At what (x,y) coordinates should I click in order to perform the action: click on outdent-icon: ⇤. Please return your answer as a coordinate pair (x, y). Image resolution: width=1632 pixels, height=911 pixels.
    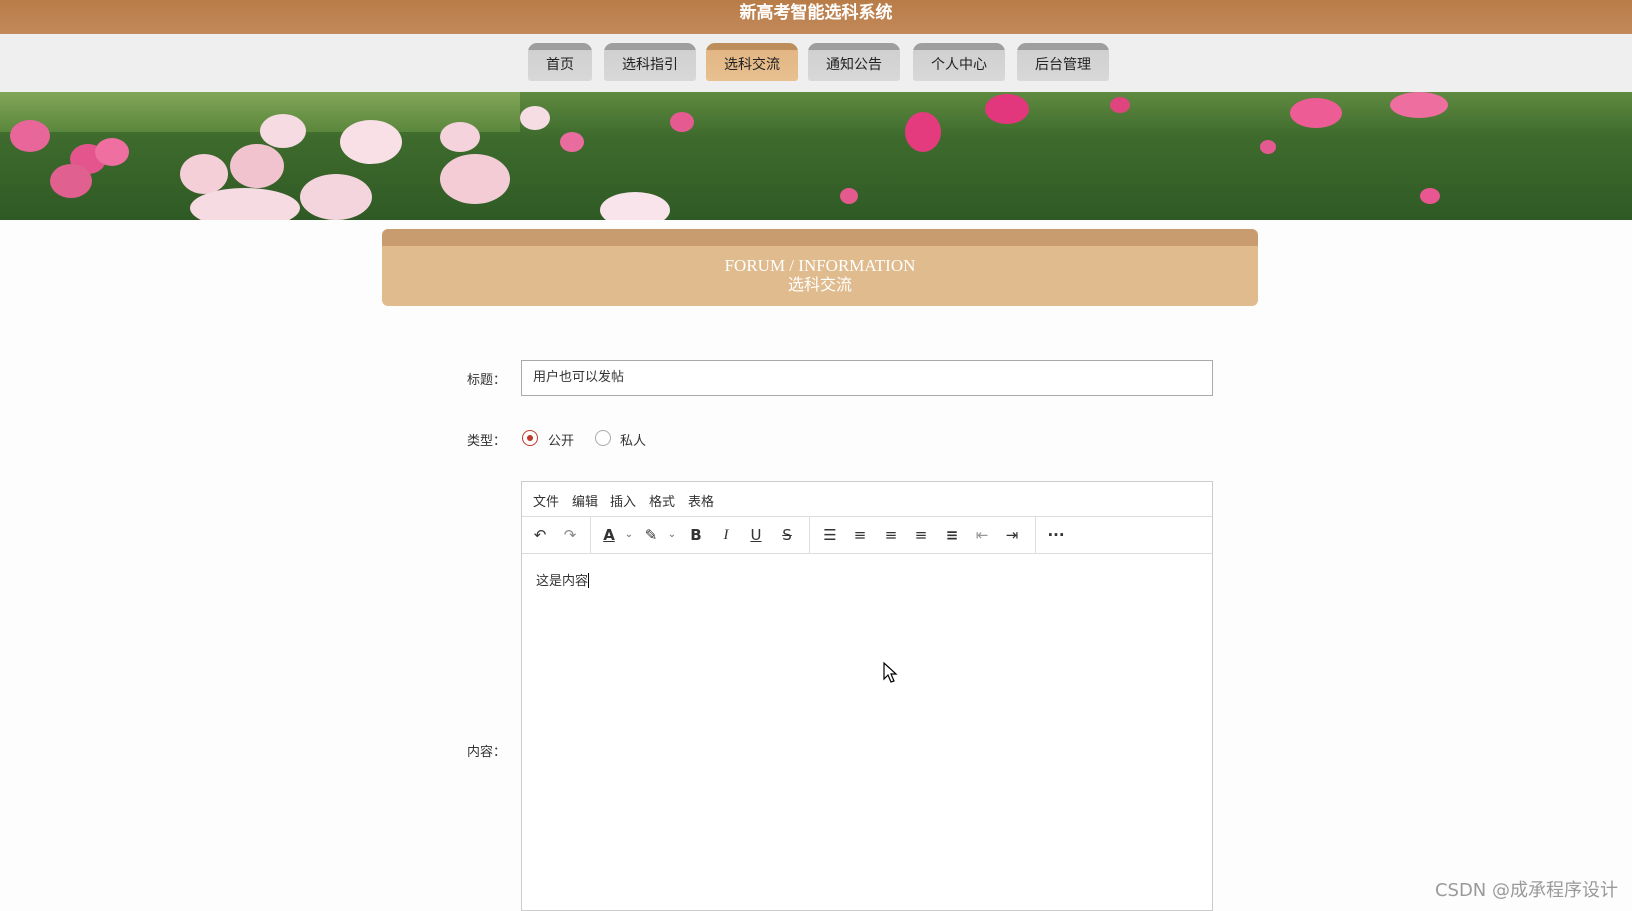
    Looking at the image, I should click on (982, 535).